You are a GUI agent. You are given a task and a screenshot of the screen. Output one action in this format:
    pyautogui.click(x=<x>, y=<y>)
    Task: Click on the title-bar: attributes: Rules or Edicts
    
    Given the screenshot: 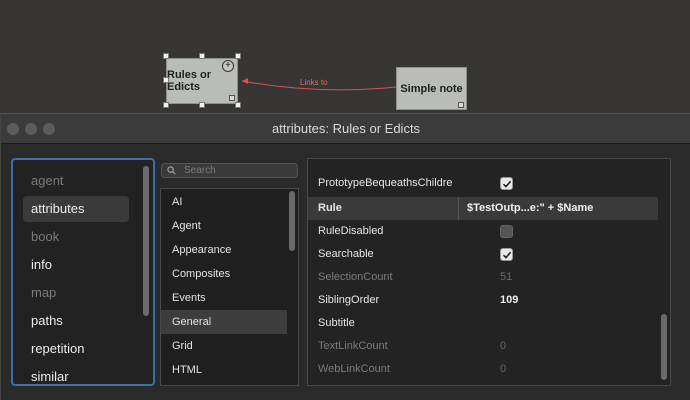 What is the action you would take?
    pyautogui.click(x=345, y=129)
    